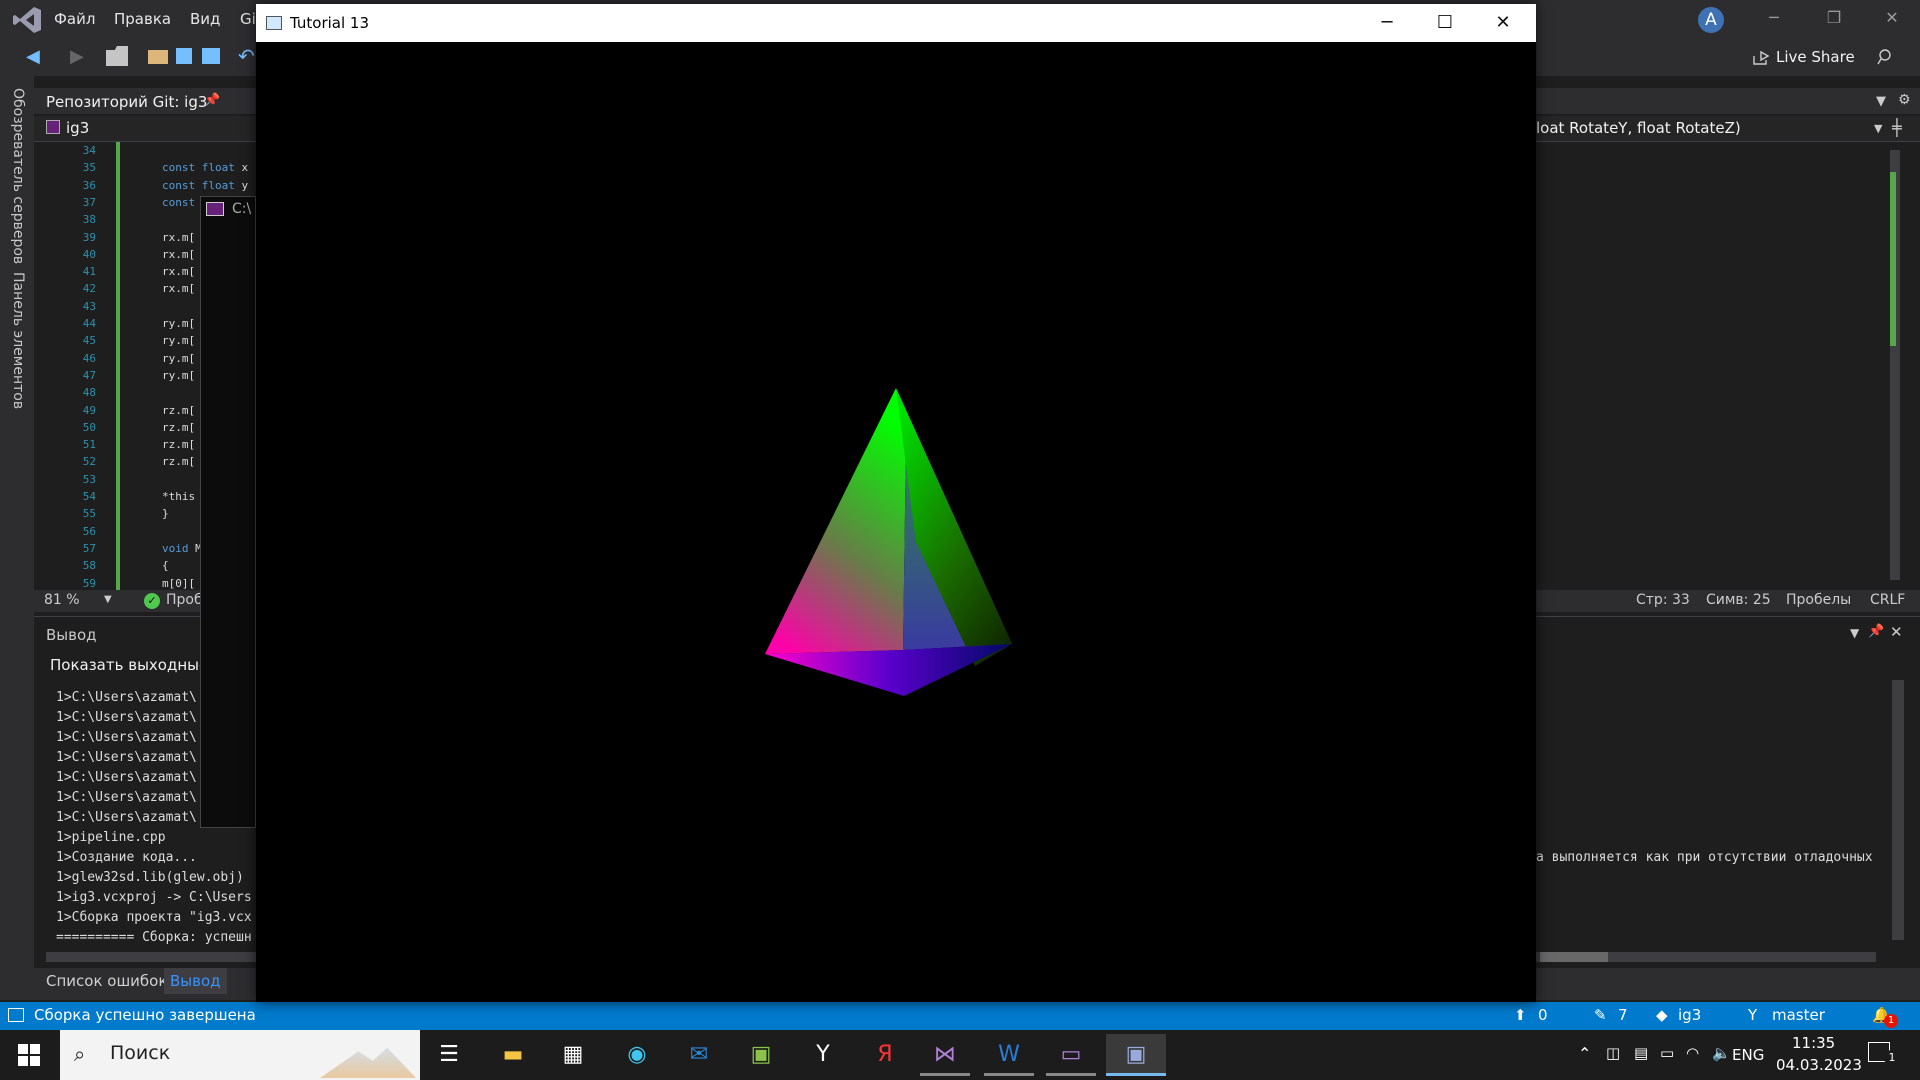 The width and height of the screenshot is (1920, 1080). Describe the element at coordinates (228, 512) in the screenshot. I see `console-window` at that location.